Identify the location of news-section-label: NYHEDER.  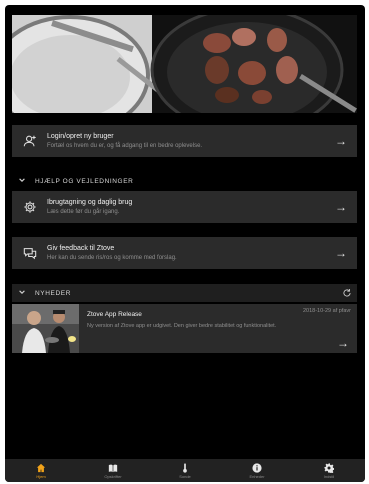
(53, 293).